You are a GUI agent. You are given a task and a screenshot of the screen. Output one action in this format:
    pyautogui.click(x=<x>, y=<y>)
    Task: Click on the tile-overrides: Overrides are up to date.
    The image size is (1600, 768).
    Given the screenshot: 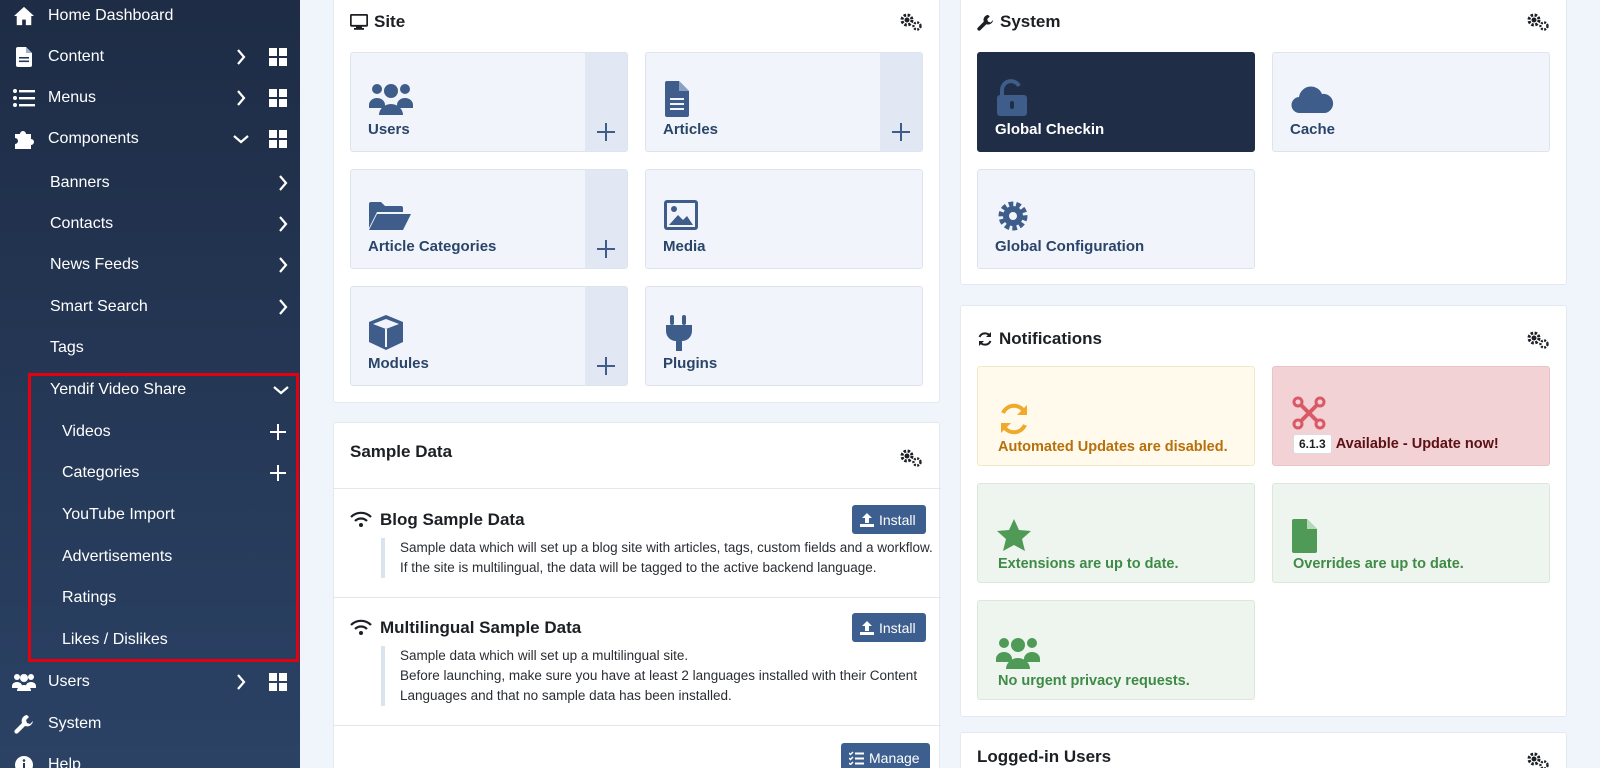 What is the action you would take?
    pyautogui.click(x=1411, y=533)
    